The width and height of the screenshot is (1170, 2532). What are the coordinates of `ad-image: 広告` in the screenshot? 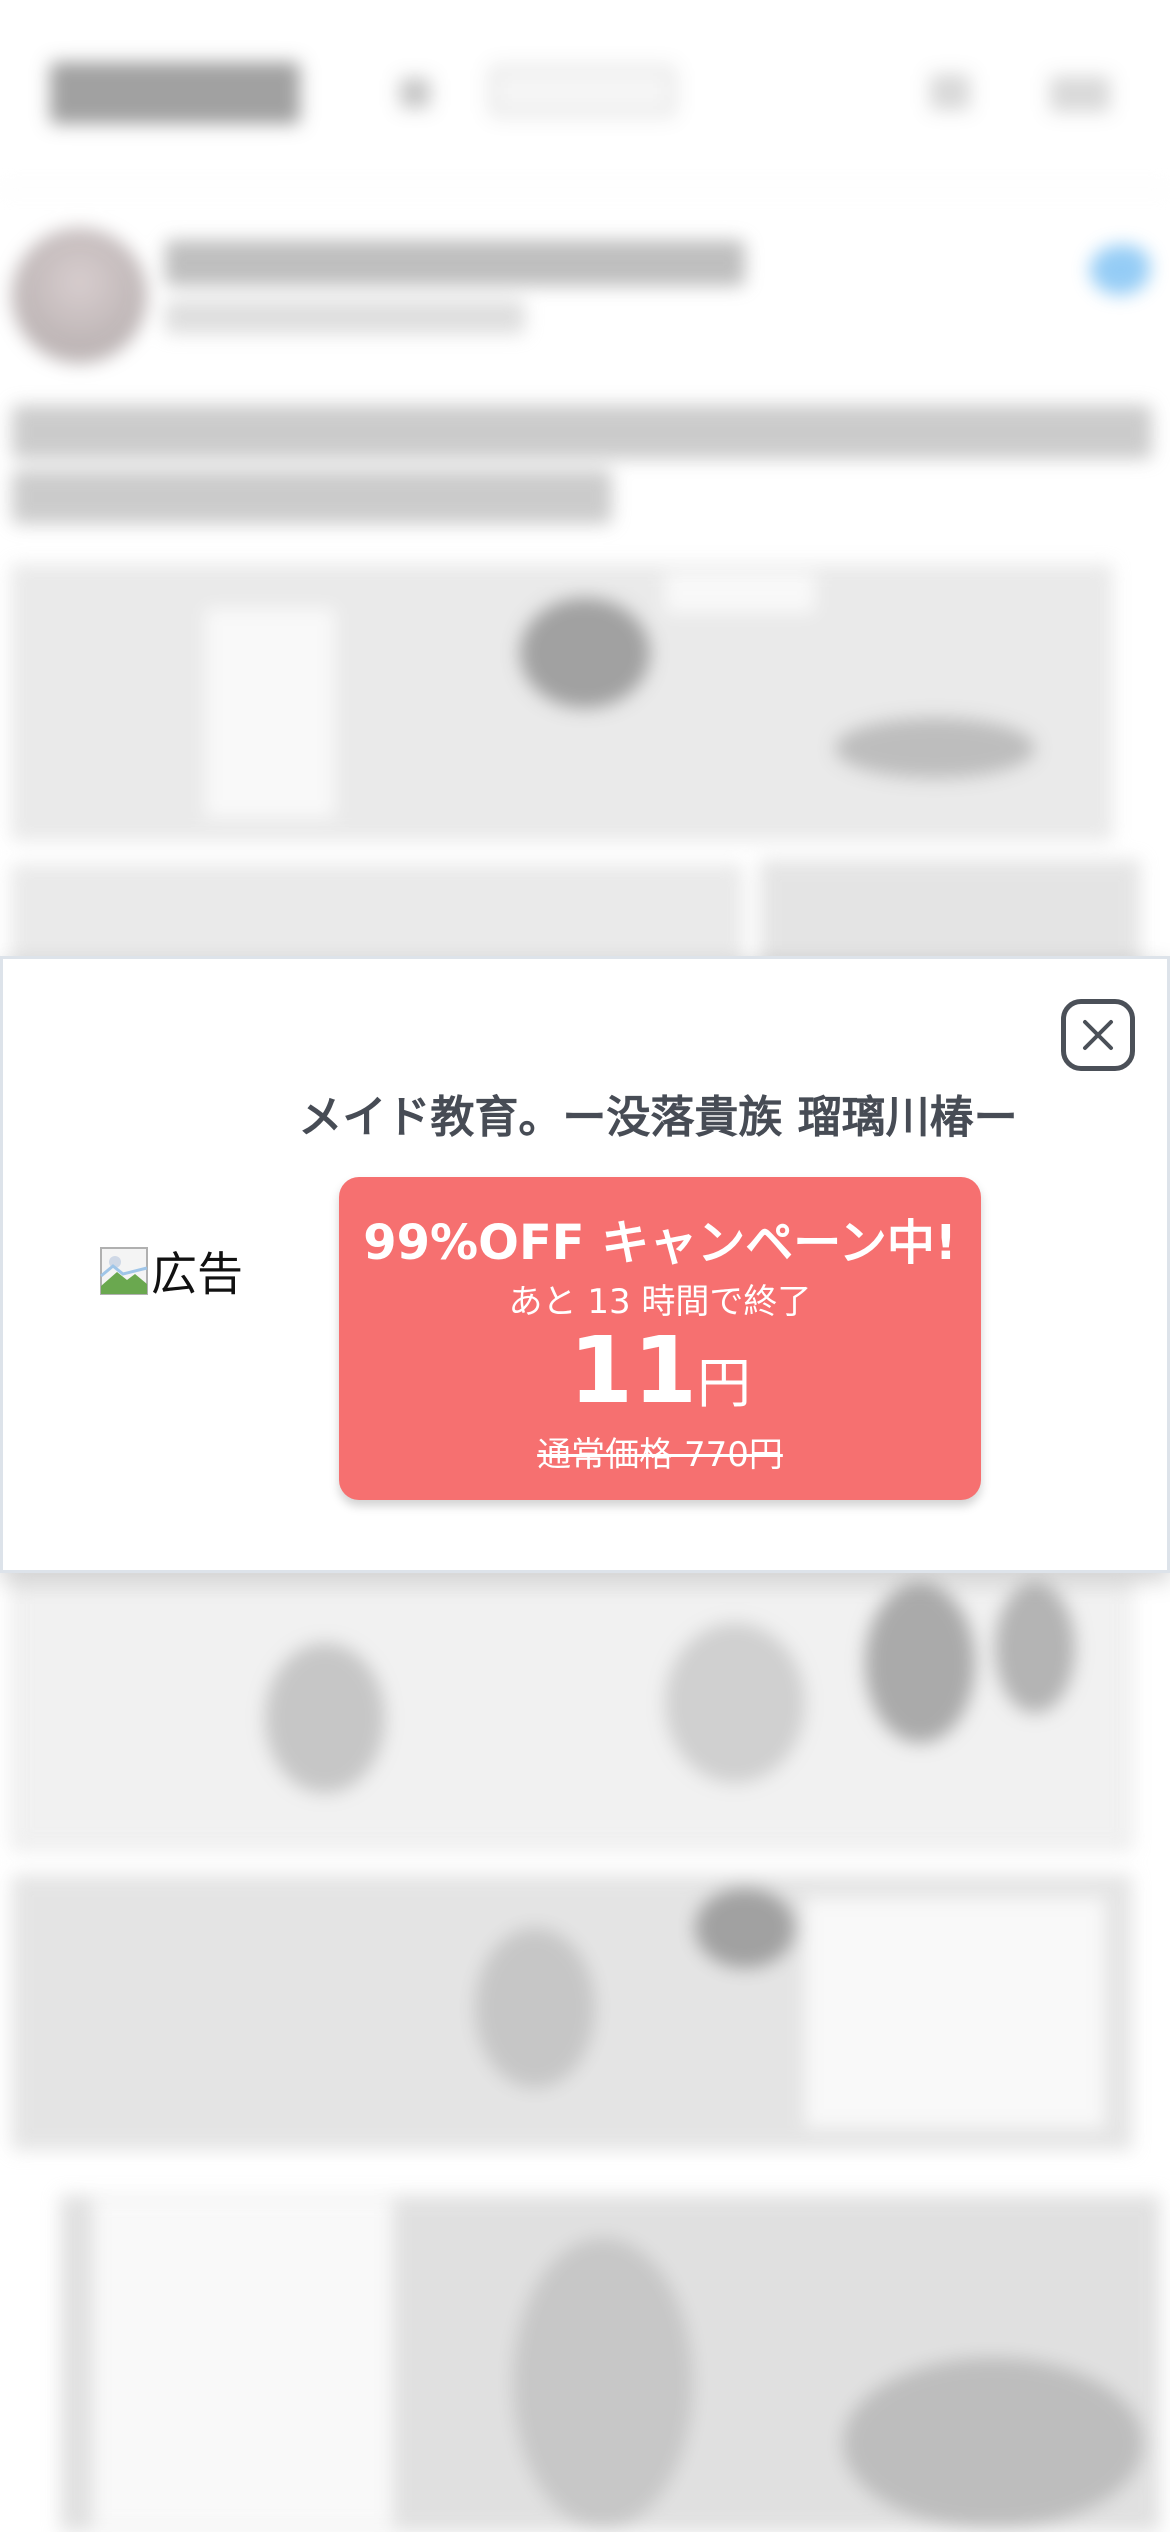 It's located at (171, 1271).